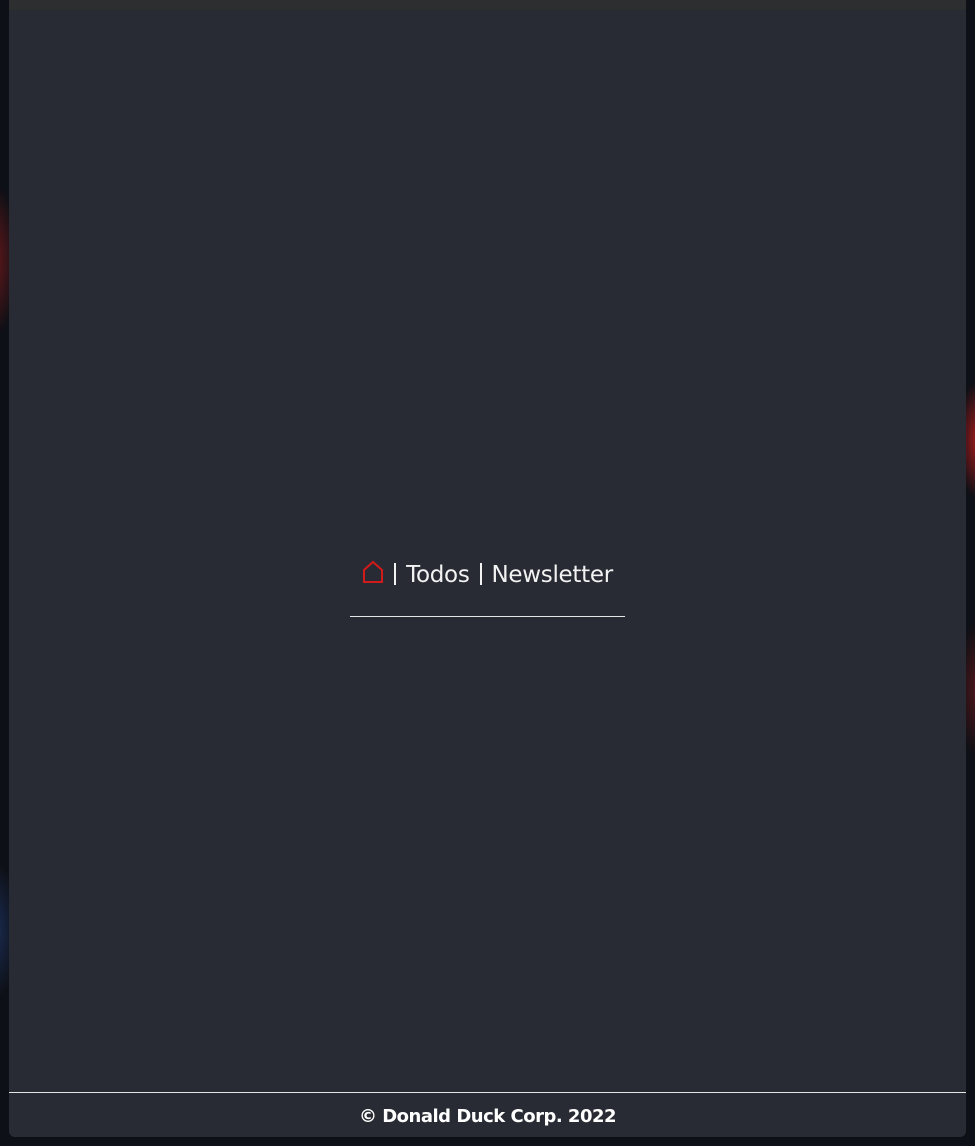 This screenshot has height=1146, width=975. I want to click on copyright-text: © Donald Duck Corp. 2022, so click(487, 1116).